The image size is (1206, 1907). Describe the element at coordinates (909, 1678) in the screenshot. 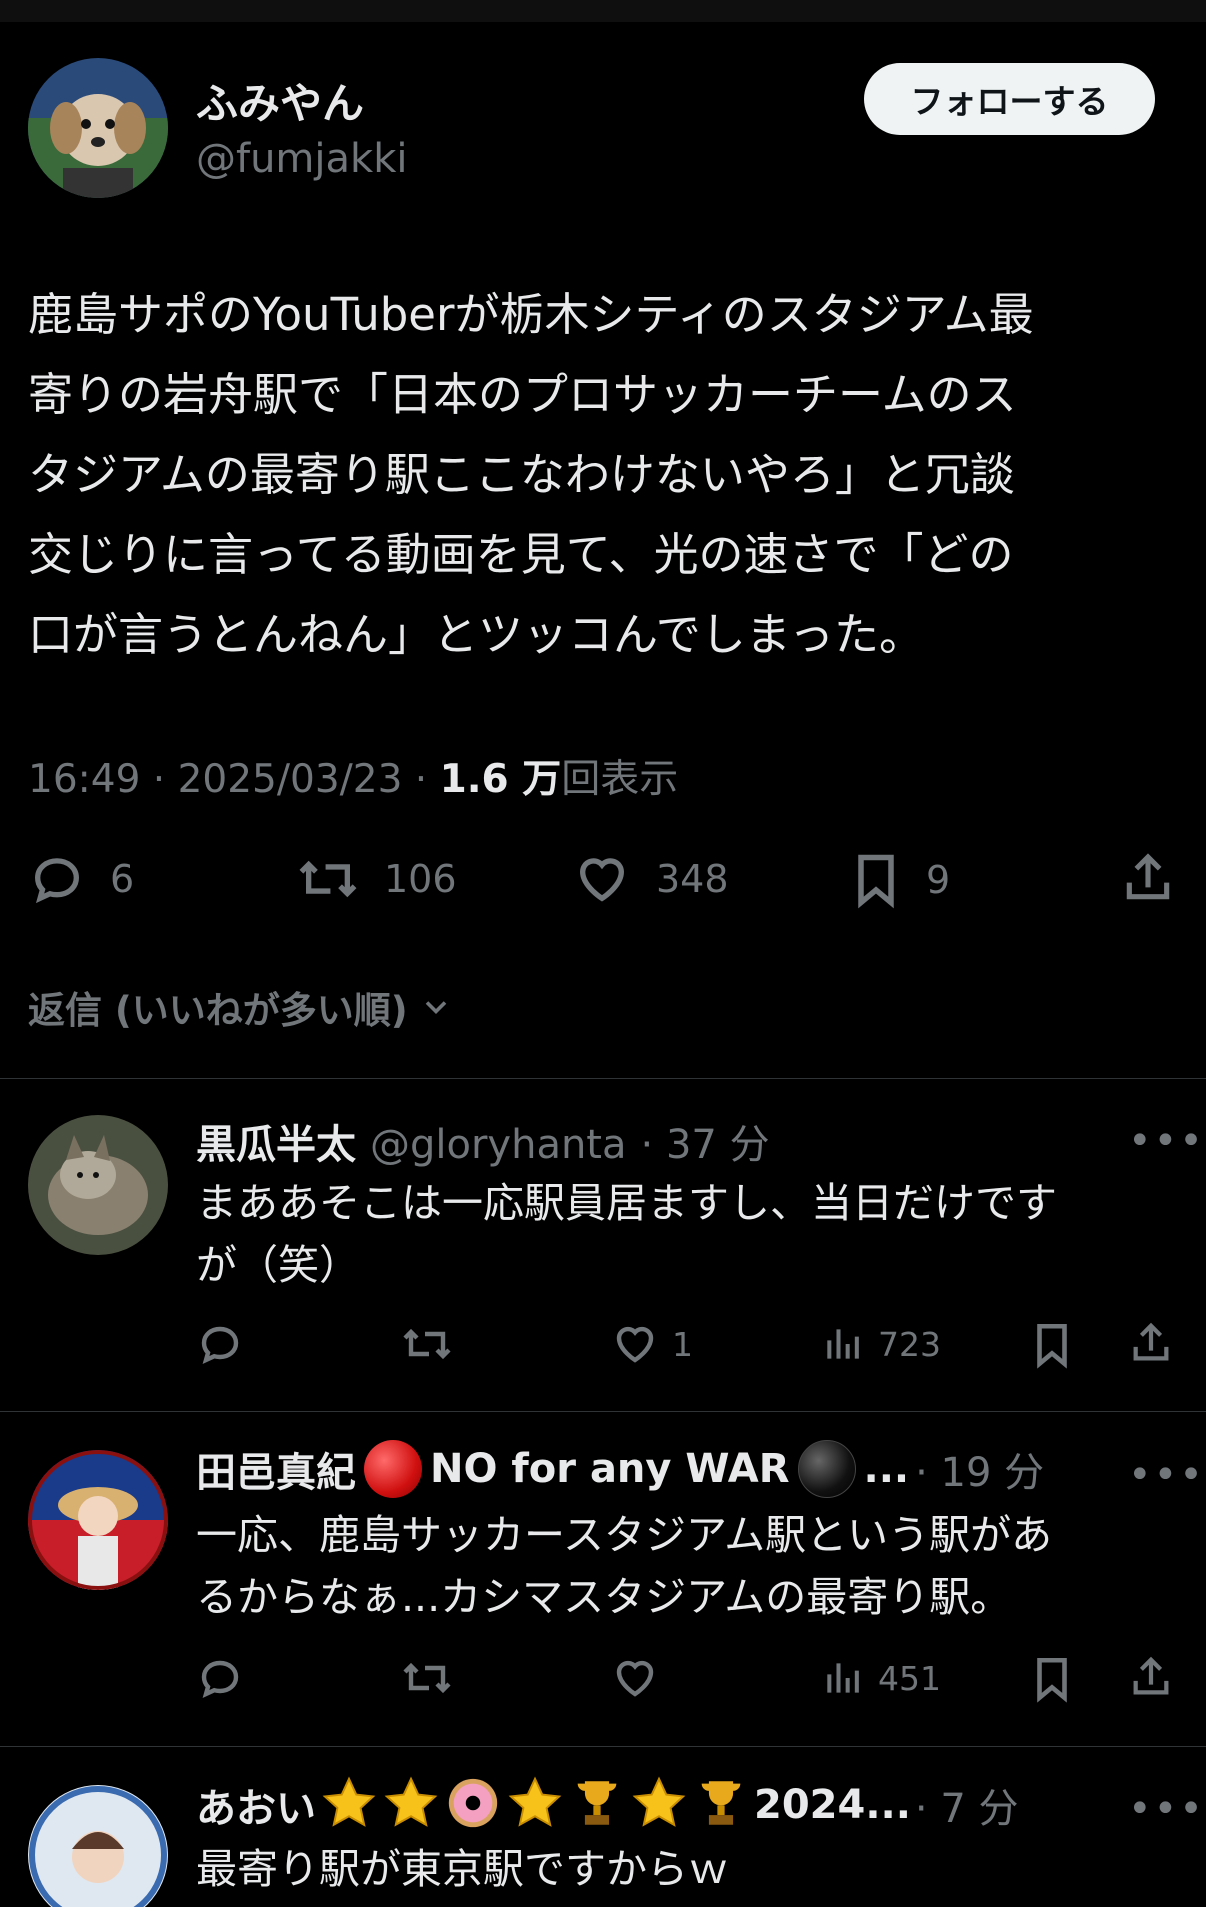

I see `reply-view-count: 451` at that location.